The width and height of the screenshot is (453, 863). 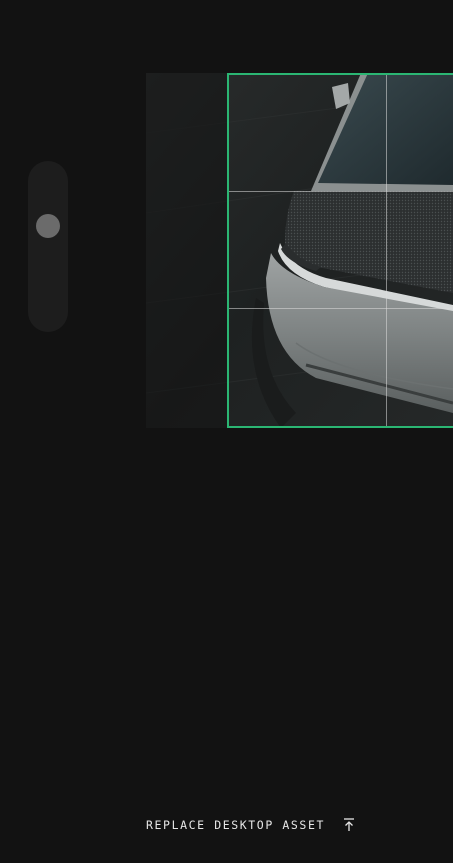 I want to click on replace-desktop-asset-button: REPLACE DESKTOP ASSET, so click(x=250, y=825).